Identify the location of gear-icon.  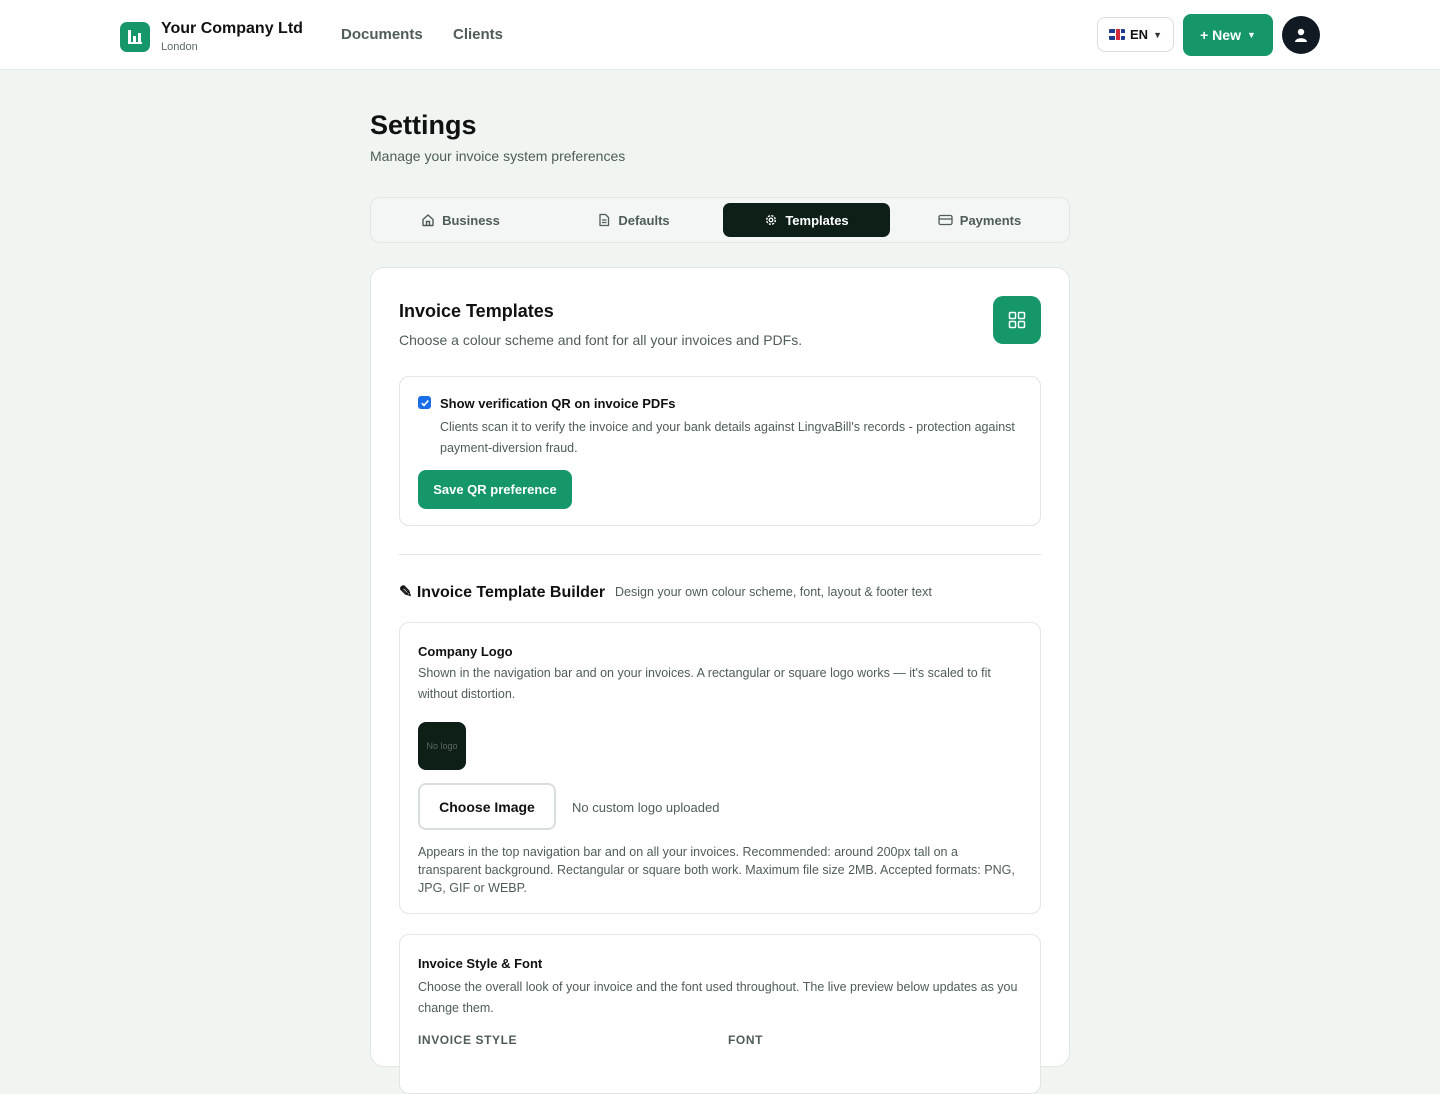
(771, 220).